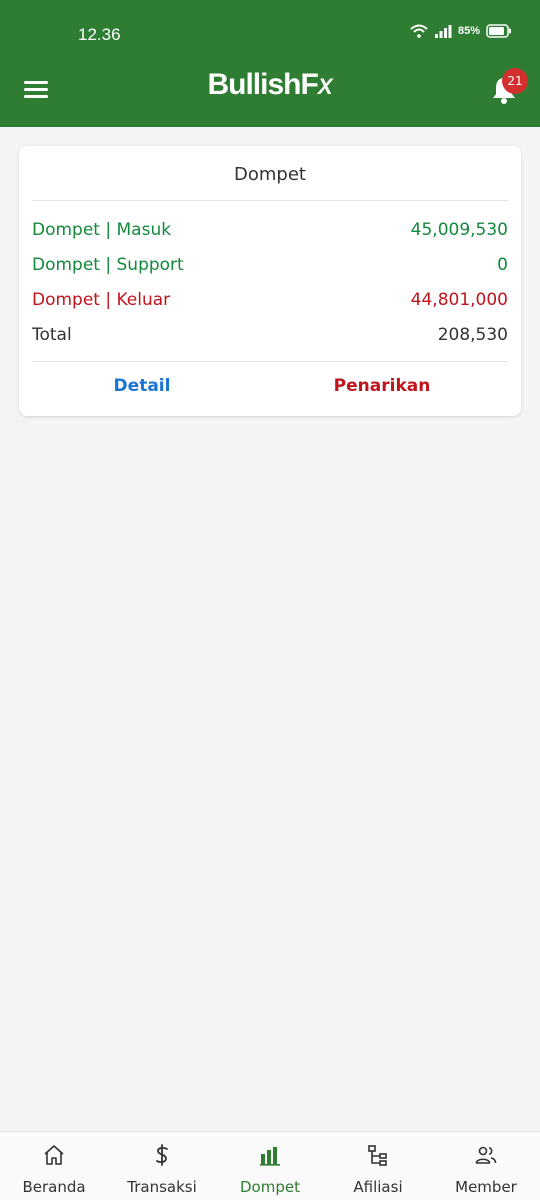  I want to click on dollar-icon, so click(162, 1155).